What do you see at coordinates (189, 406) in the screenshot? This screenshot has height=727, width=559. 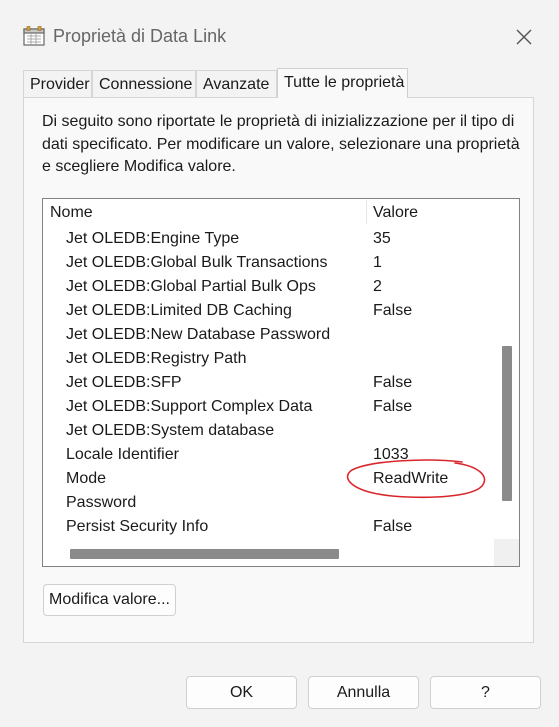 I see `property-name: Jet OLEDB:Support Complex Data` at bounding box center [189, 406].